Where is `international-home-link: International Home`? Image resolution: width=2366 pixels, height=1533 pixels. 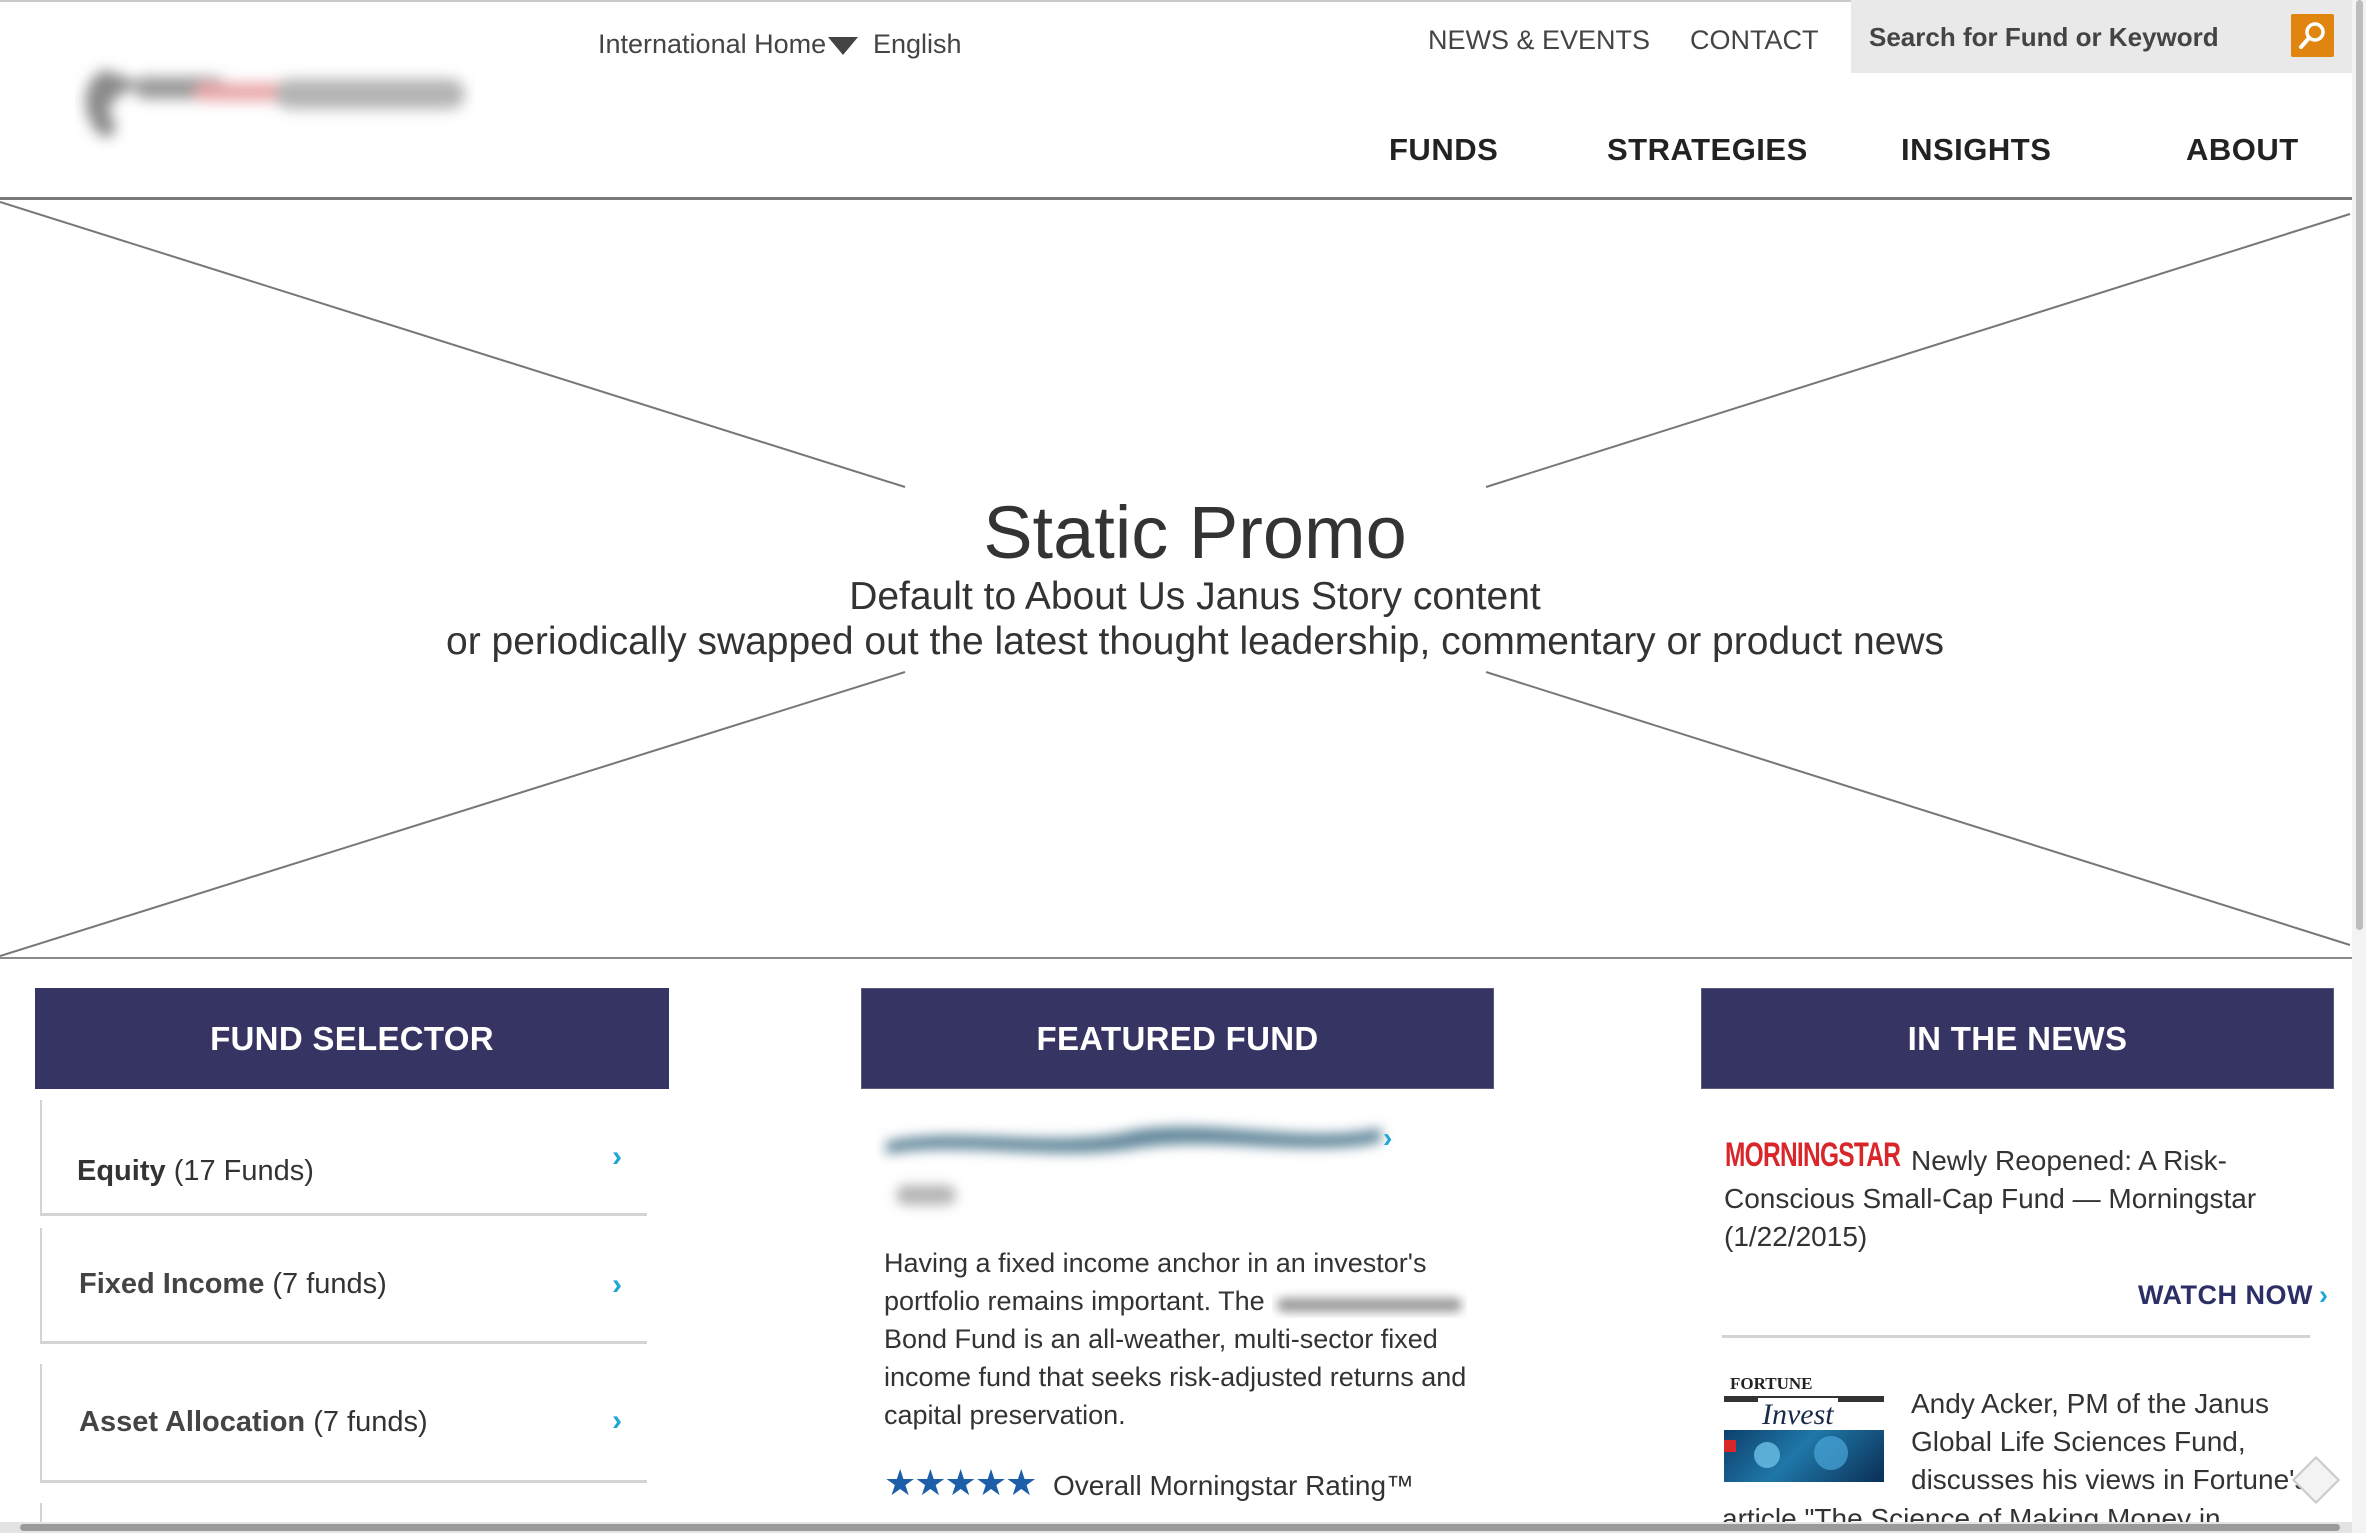 international-home-link: International Home is located at coordinates (728, 44).